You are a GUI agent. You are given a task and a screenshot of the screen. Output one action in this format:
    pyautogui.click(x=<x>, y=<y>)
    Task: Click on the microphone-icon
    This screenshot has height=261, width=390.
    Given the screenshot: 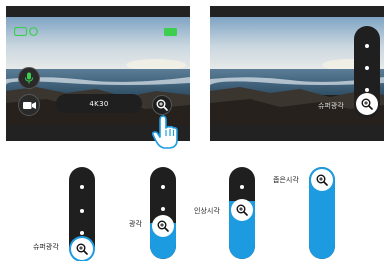 What is the action you would take?
    pyautogui.click(x=29, y=78)
    